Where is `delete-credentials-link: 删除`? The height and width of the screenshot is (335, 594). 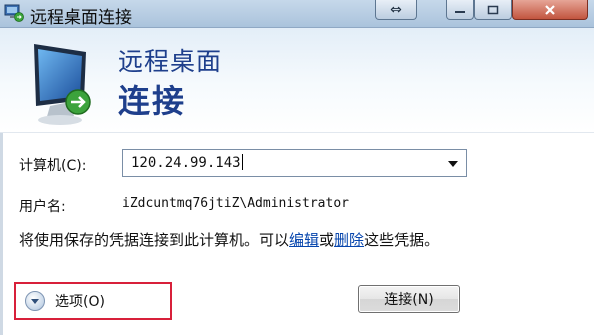 delete-credentials-link: 删除 is located at coordinates (349, 240).